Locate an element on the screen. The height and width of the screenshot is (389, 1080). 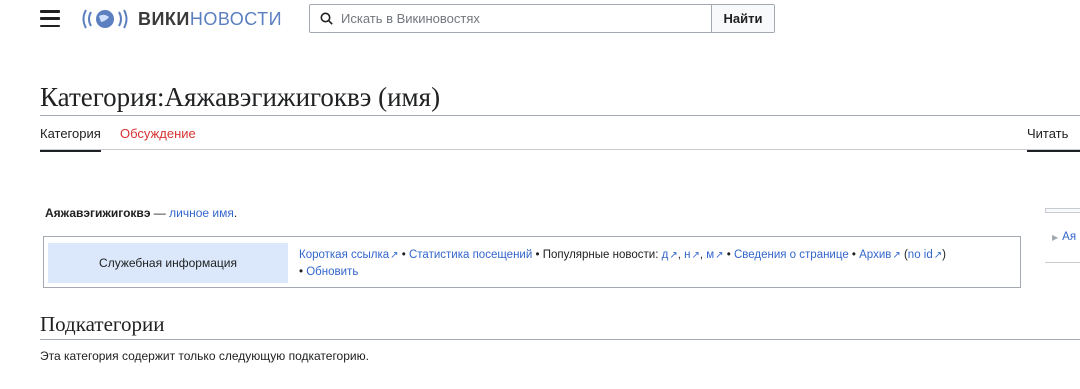
page-title: Категория:Аяжавэгижигоквэ (имя) is located at coordinates (240, 97).